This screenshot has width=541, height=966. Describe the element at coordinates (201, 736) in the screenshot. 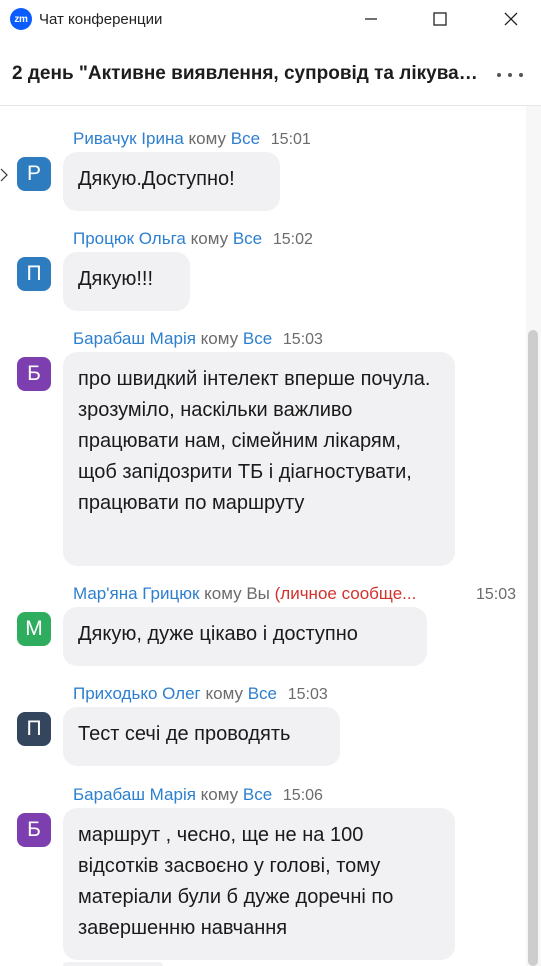

I see `message-bubble: Тест сечі де проводять` at that location.